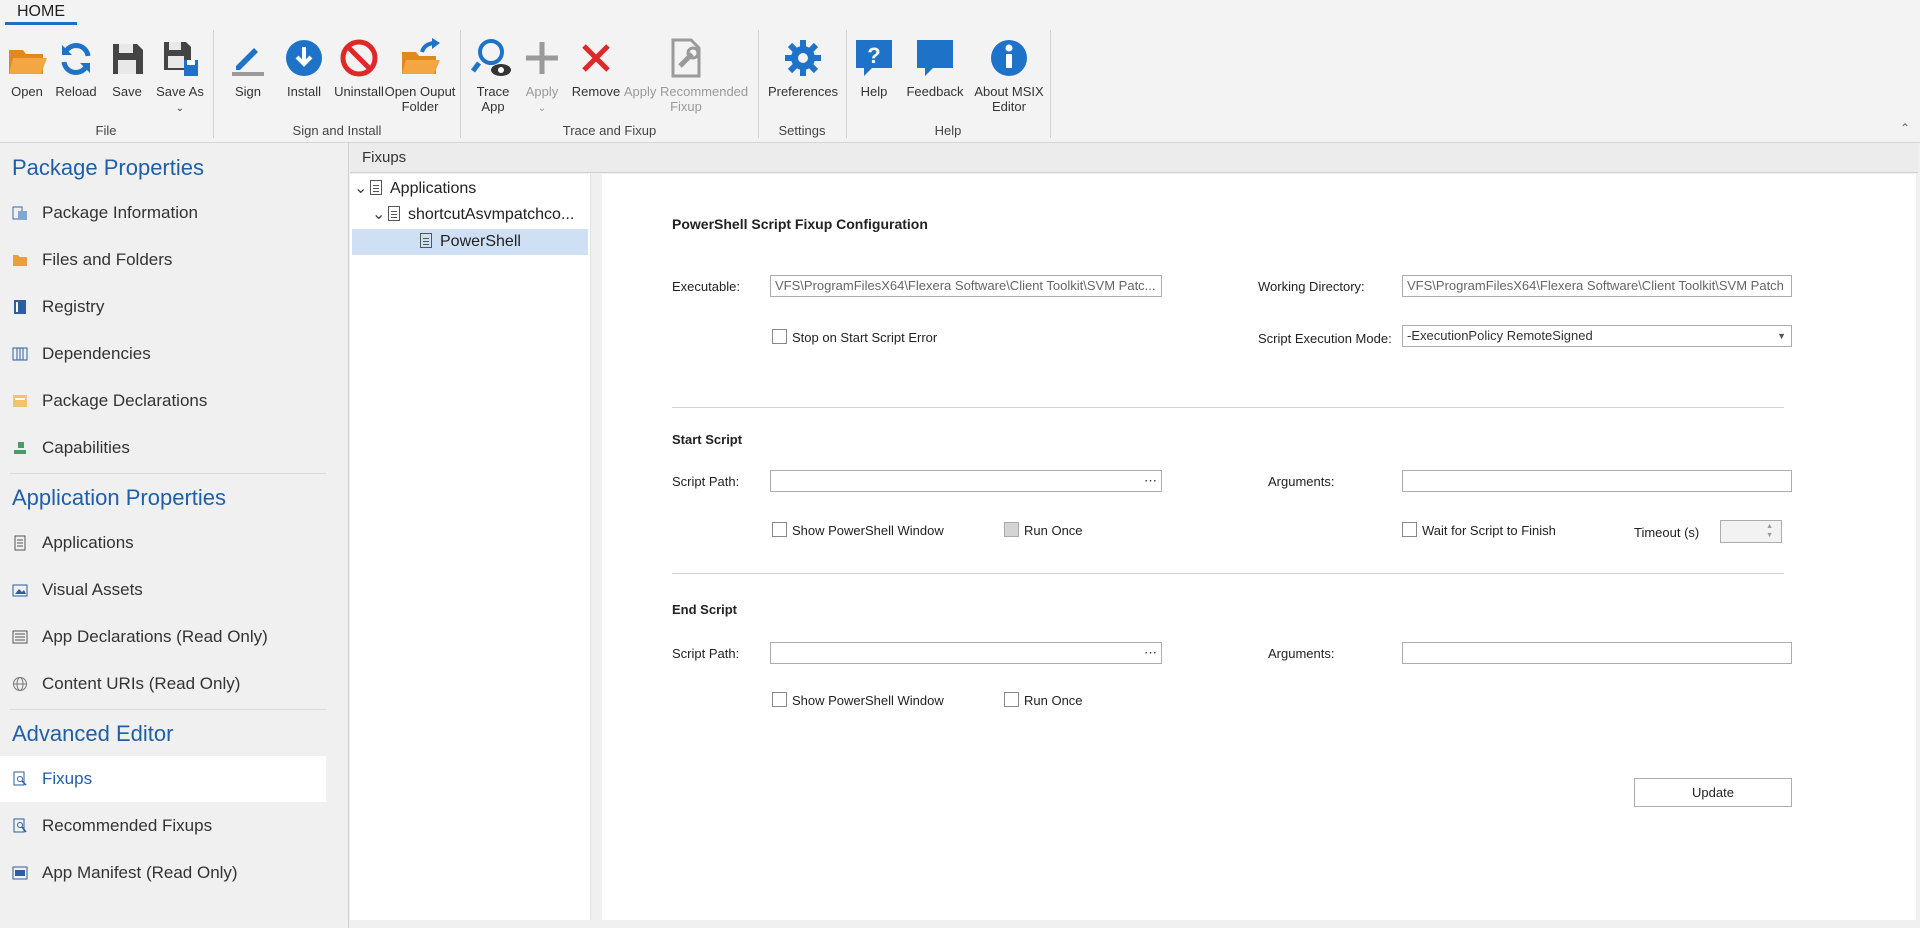 This screenshot has height=928, width=1920. What do you see at coordinates (163, 684) in the screenshot?
I see `sidebar-item-content-uris: Content URIs (Read Only)` at bounding box center [163, 684].